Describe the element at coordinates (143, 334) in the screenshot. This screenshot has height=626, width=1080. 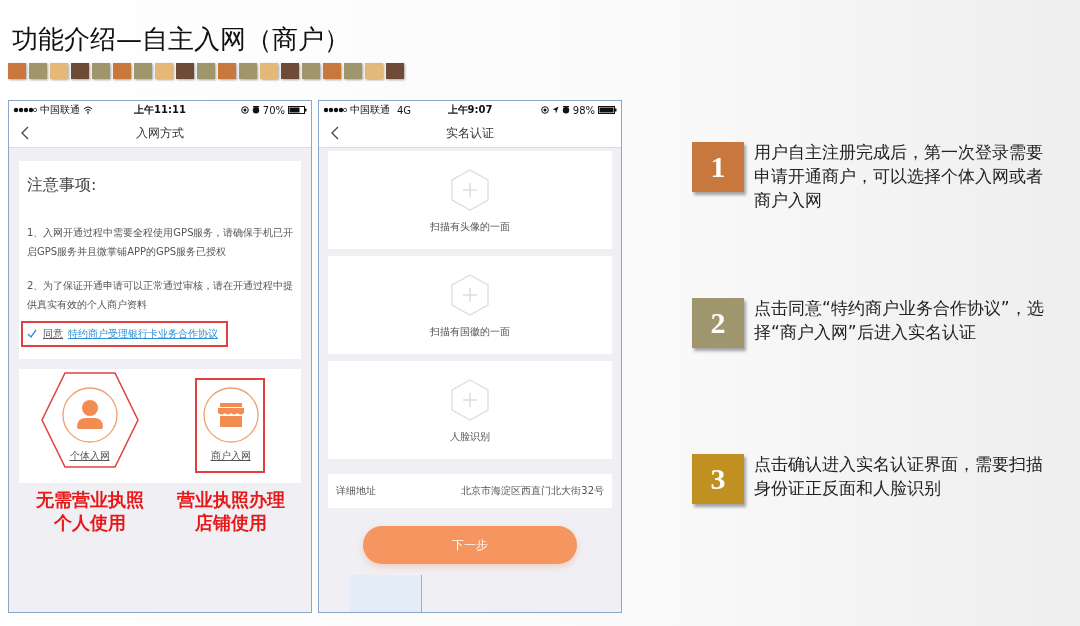
I see `agreement-link: 特约商户受理银行卡业务合作协议` at that location.